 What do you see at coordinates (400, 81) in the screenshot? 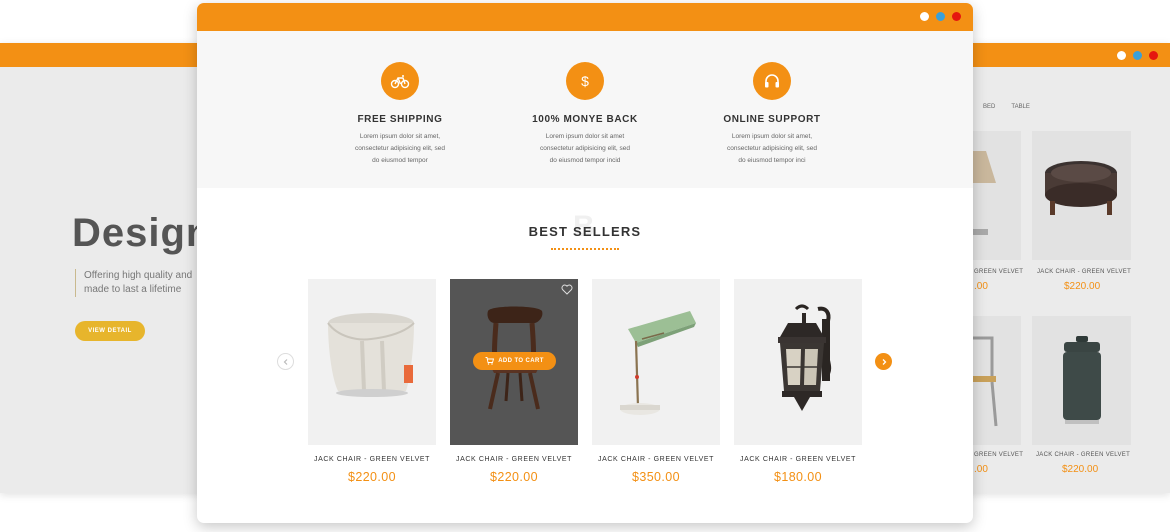
I see `bicycle-icon` at bounding box center [400, 81].